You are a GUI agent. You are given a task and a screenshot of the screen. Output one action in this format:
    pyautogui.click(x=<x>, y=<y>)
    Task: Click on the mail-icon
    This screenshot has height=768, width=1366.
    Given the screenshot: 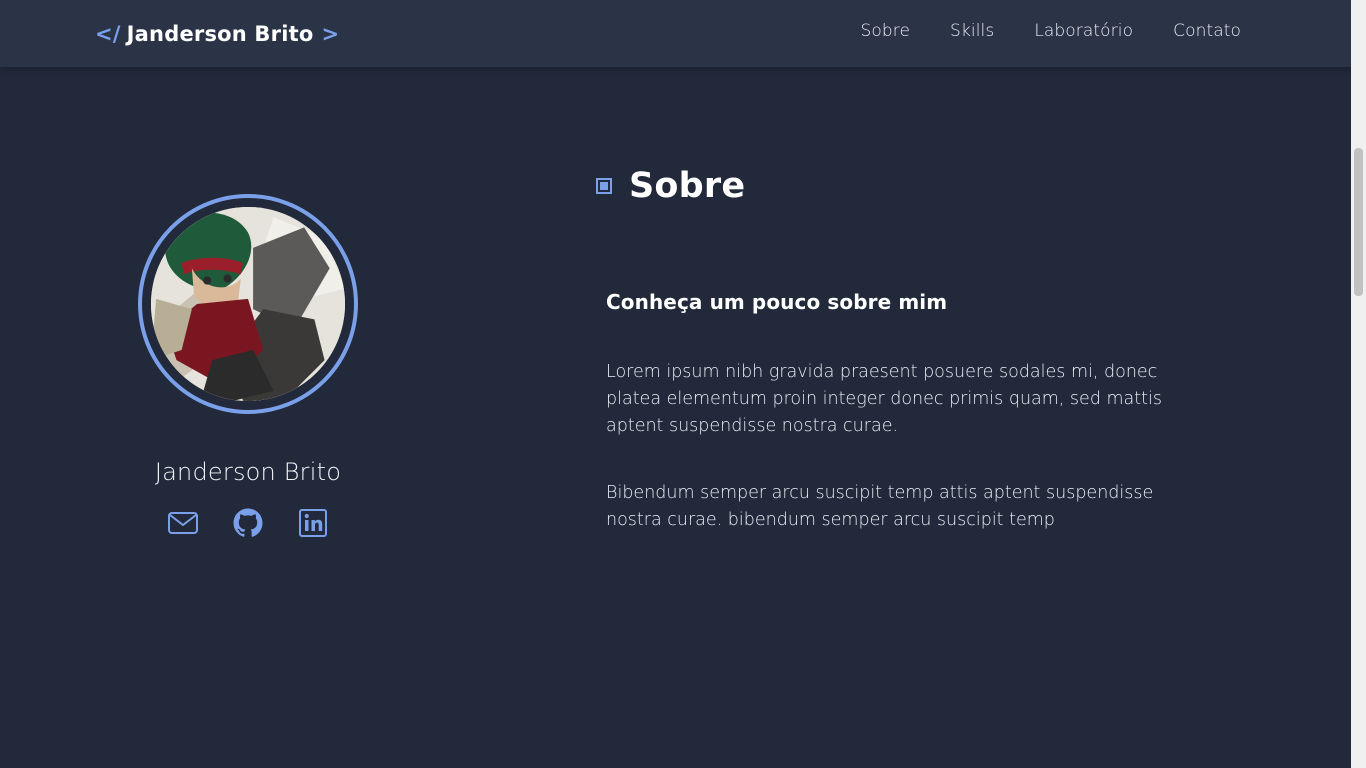 What is the action you would take?
    pyautogui.click(x=183, y=523)
    